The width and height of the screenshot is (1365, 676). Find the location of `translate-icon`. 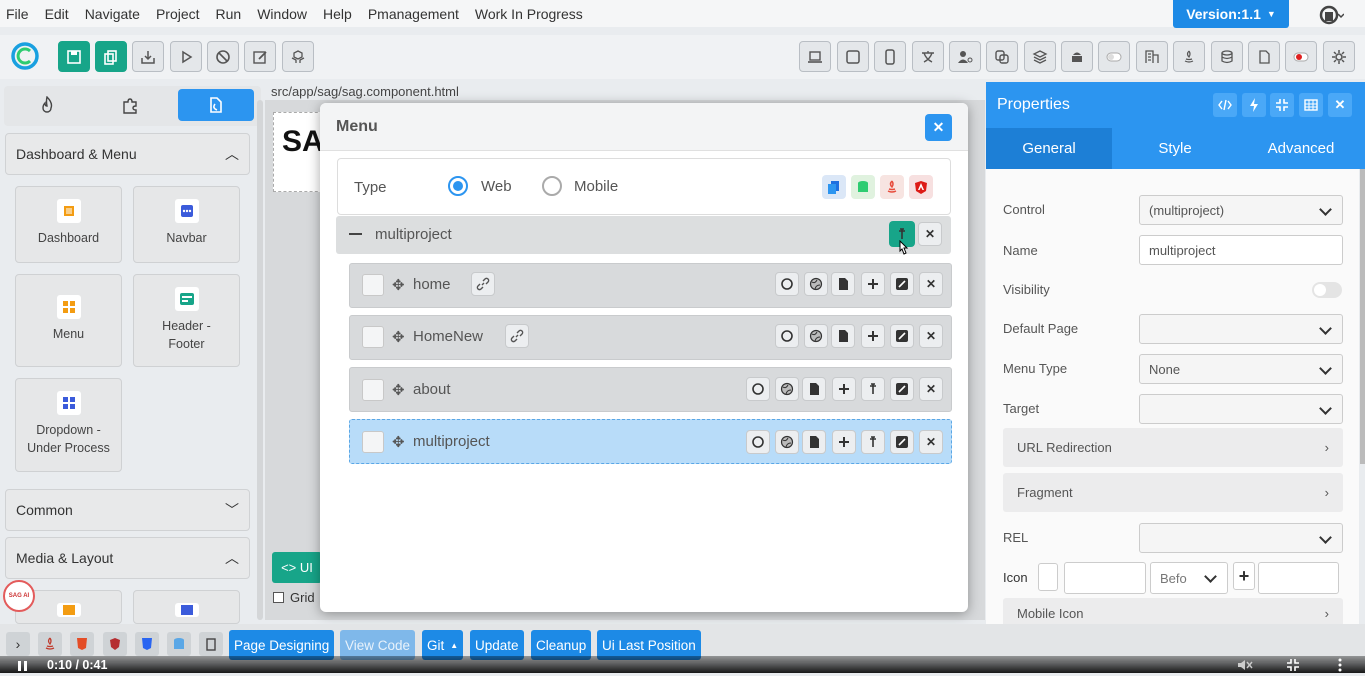

translate-icon is located at coordinates (928, 56).